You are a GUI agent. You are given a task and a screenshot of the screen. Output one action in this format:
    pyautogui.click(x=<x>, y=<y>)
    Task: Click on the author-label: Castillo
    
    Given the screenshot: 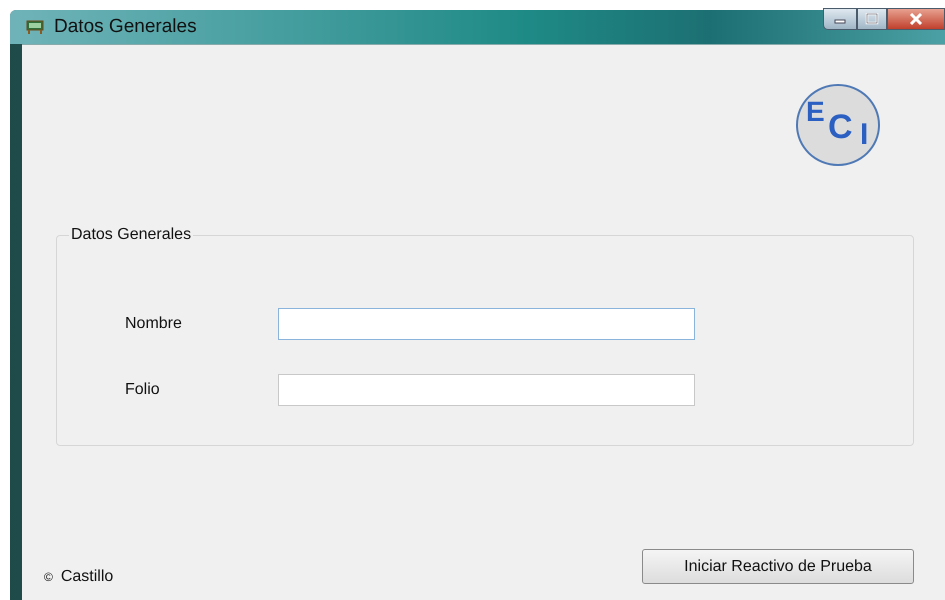 What is the action you would take?
    pyautogui.click(x=87, y=577)
    